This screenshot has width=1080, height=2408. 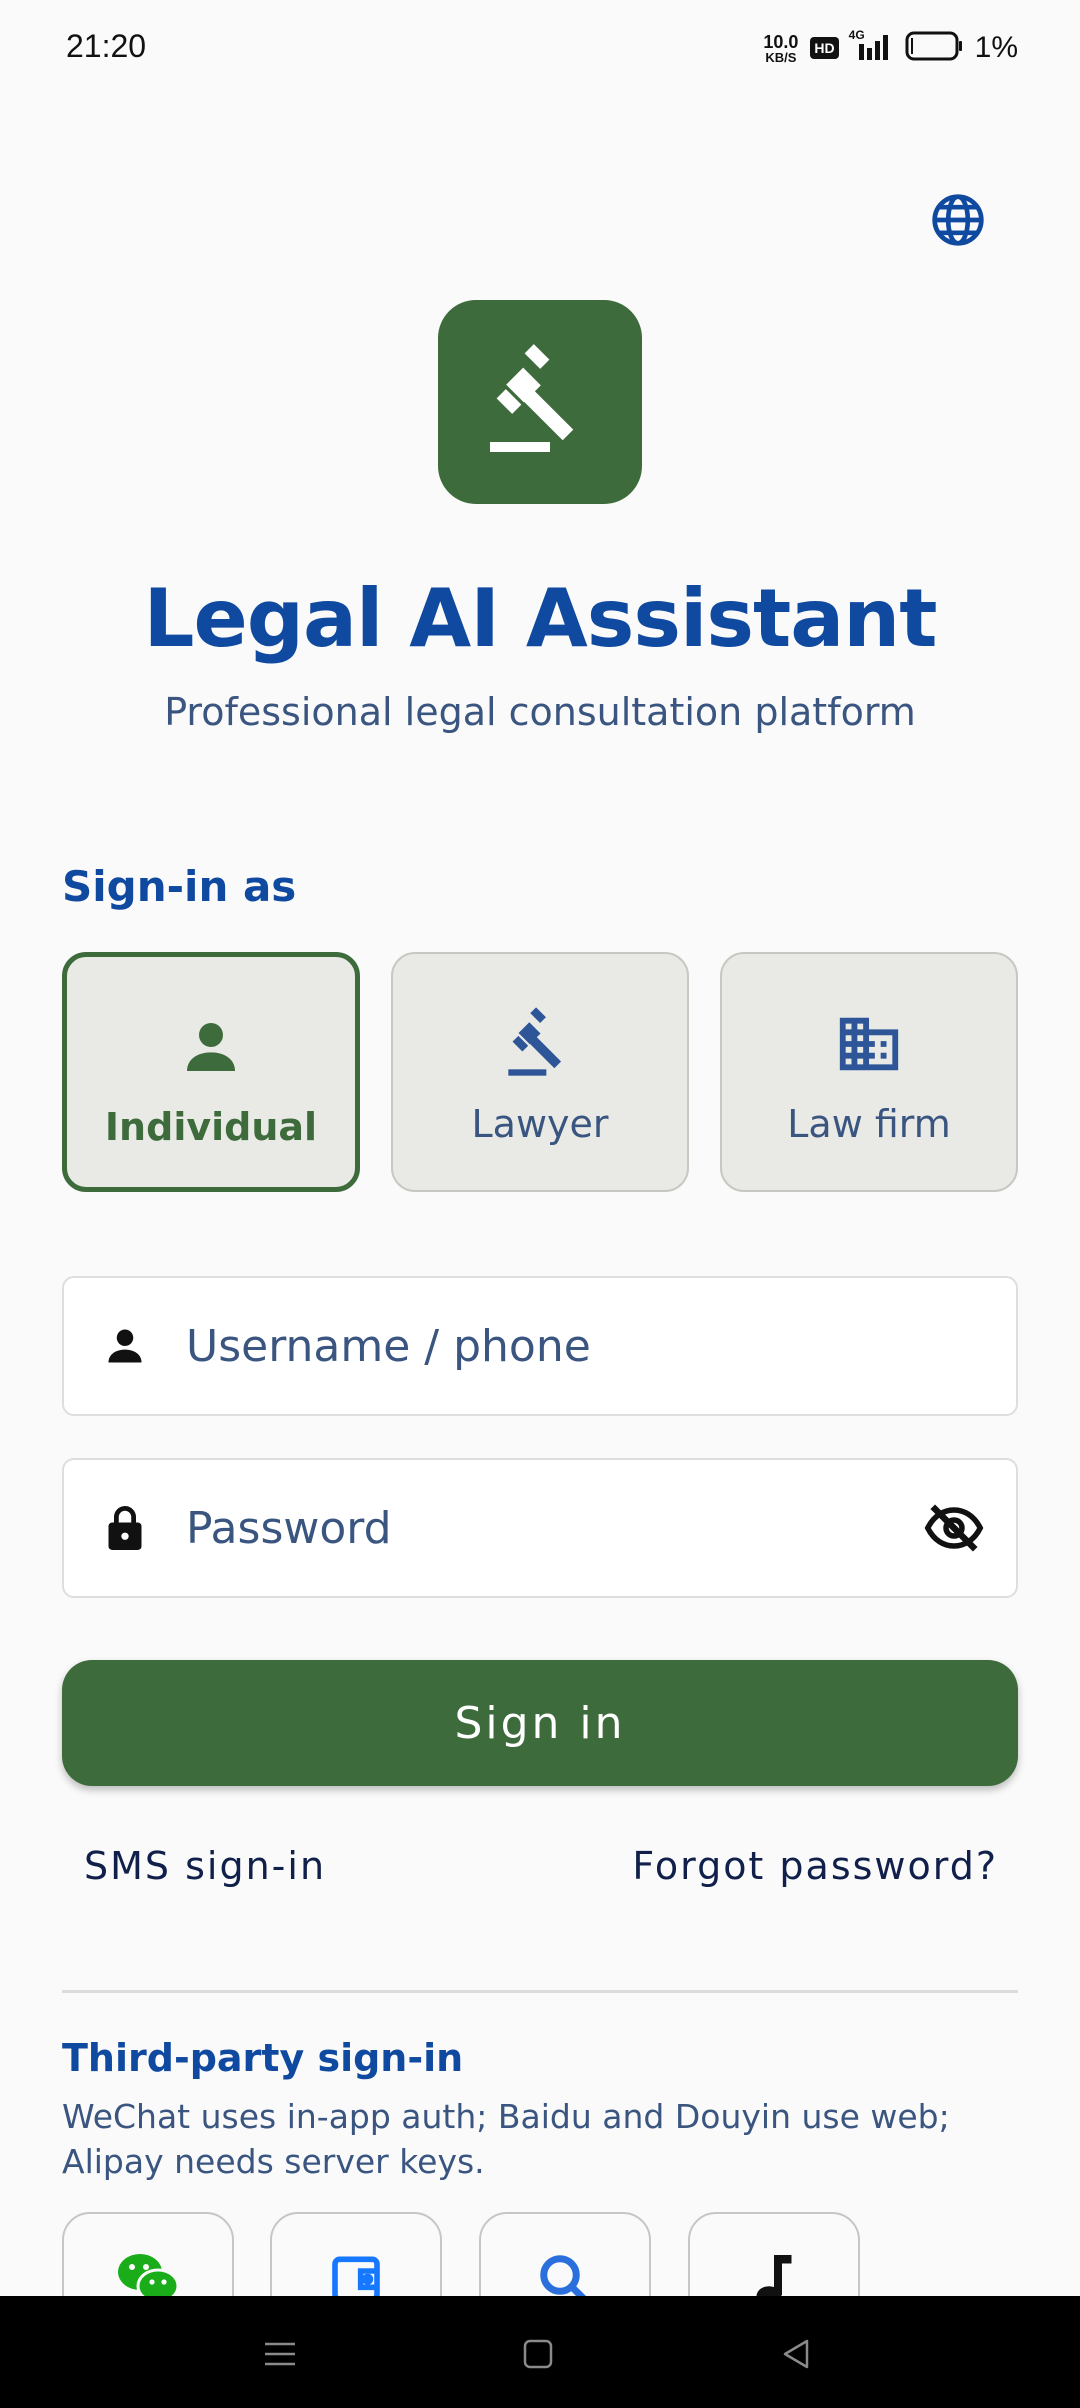 I want to click on password-field, so click(x=540, y=1528).